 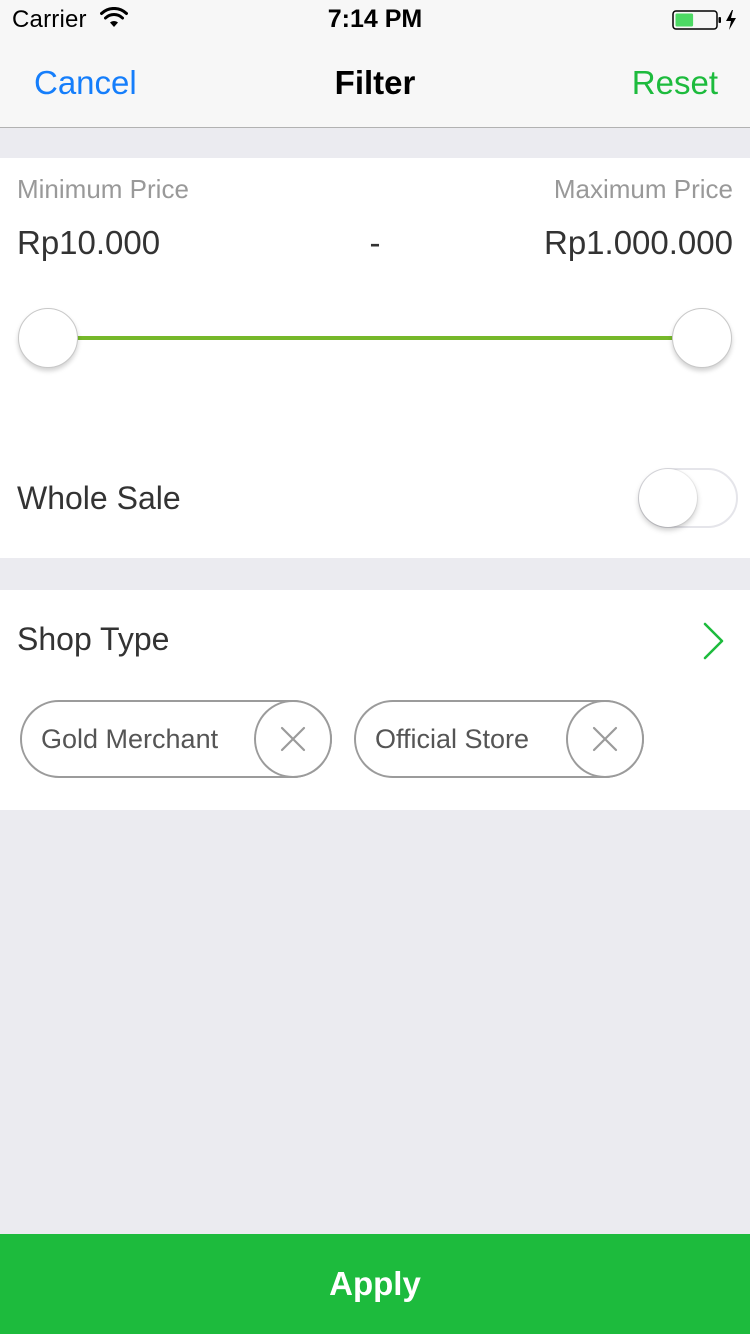 What do you see at coordinates (375, 19) in the screenshot?
I see `status-time: 7:14 PM` at bounding box center [375, 19].